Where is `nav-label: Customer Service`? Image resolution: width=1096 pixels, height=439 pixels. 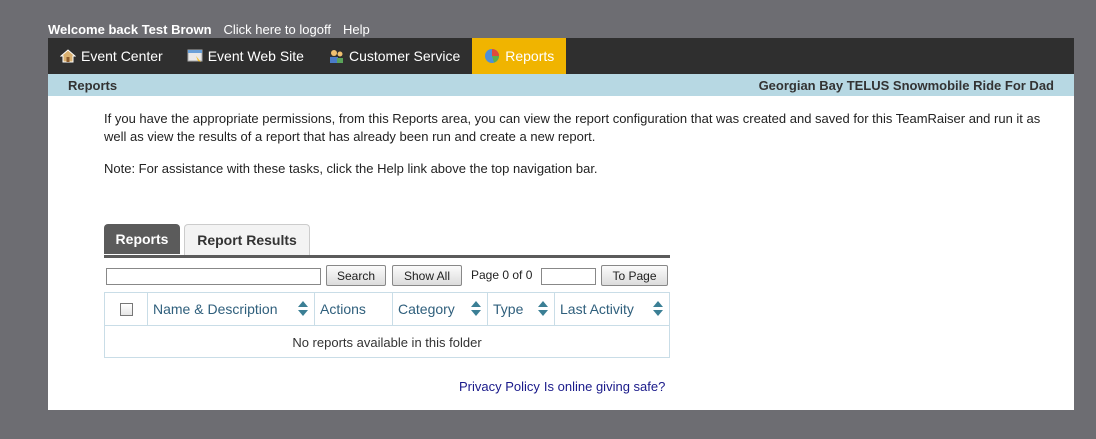
nav-label: Customer Service is located at coordinates (404, 56).